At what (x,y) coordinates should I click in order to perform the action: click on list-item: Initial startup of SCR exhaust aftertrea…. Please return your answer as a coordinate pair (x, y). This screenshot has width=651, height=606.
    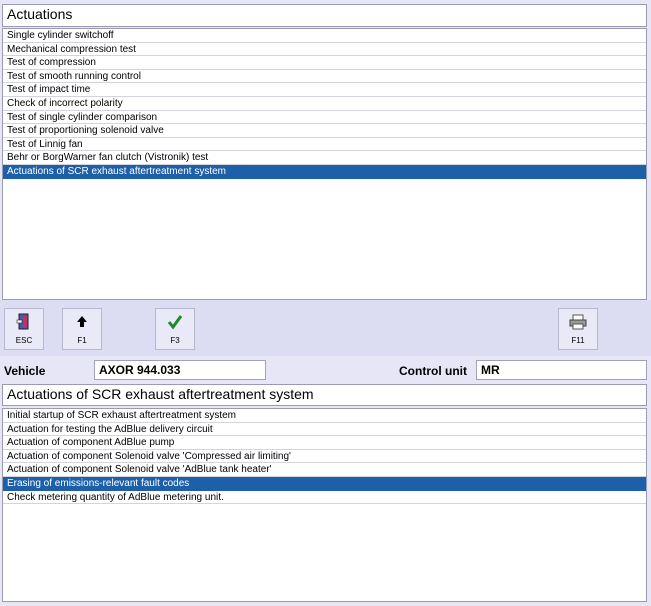
    Looking at the image, I should click on (324, 416).